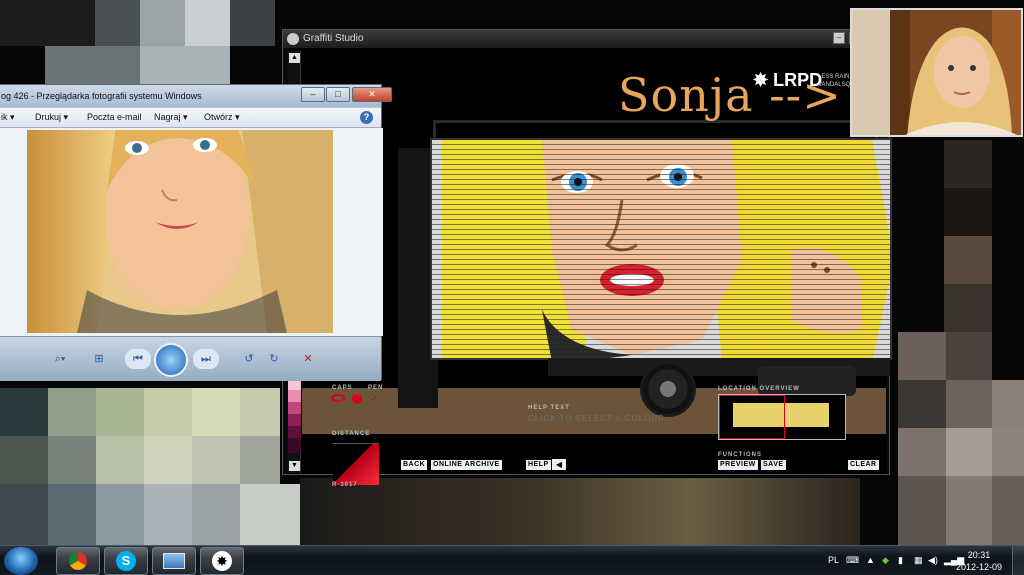 The image size is (1024, 575). Describe the element at coordinates (171, 360) in the screenshot. I see `slideshow-button` at that location.